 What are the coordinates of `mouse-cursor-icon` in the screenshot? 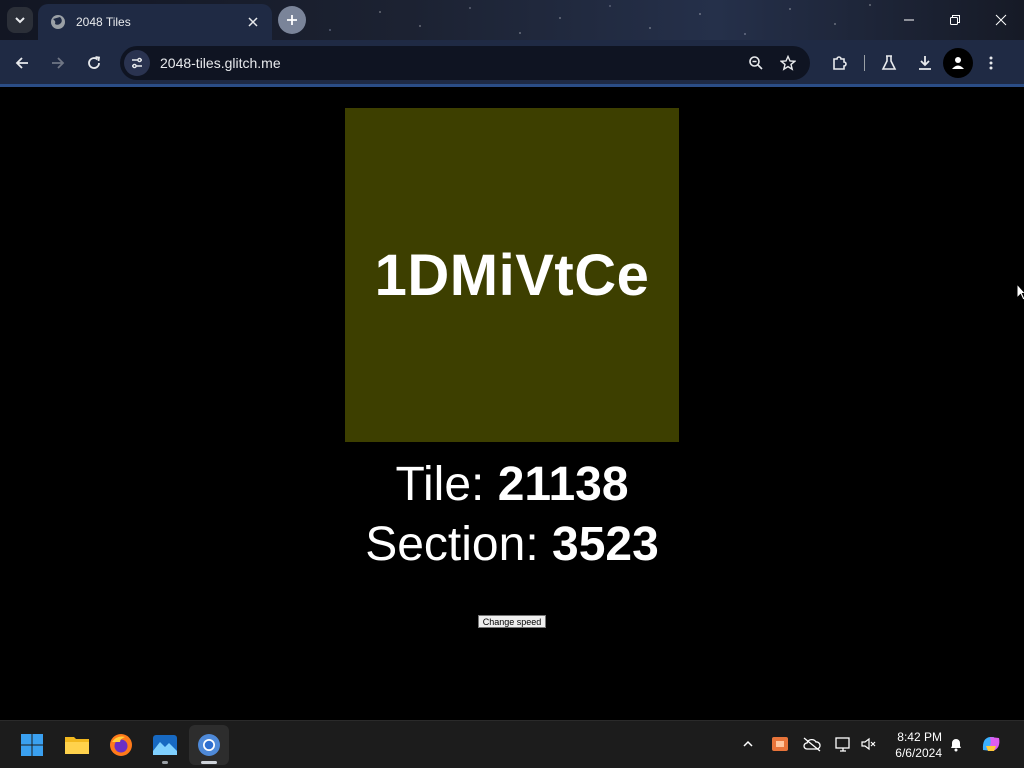 It's located at (1020, 292).